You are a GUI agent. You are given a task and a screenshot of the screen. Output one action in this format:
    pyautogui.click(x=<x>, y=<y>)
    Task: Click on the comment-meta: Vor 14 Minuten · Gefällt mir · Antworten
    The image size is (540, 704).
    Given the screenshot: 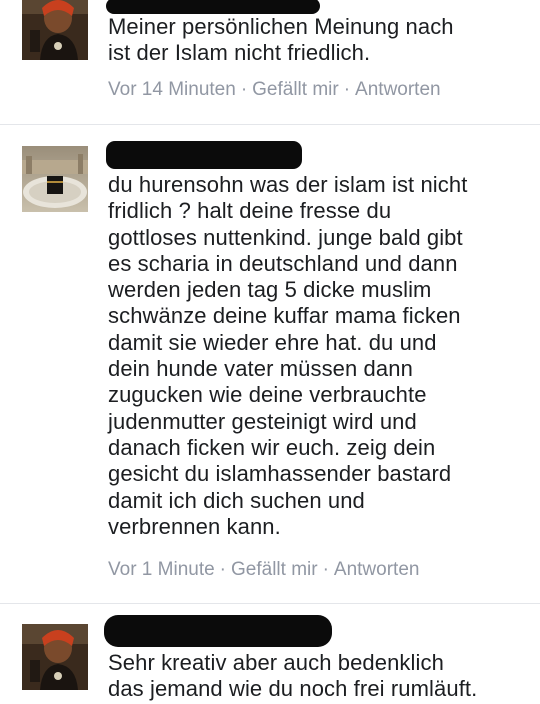 What is the action you would take?
    pyautogui.click(x=274, y=90)
    